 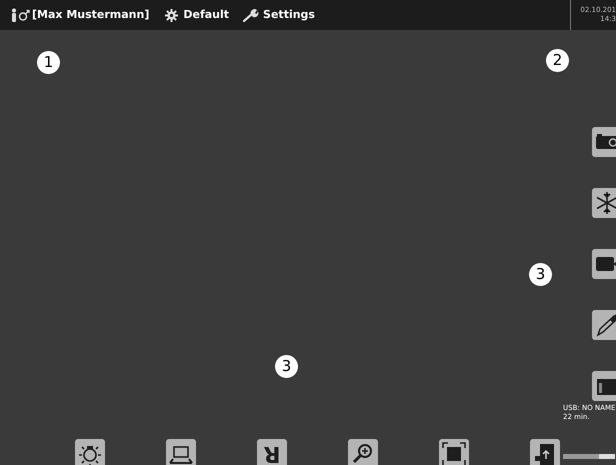 What do you see at coordinates (206, 14) in the screenshot?
I see `profile-name: Default` at bounding box center [206, 14].